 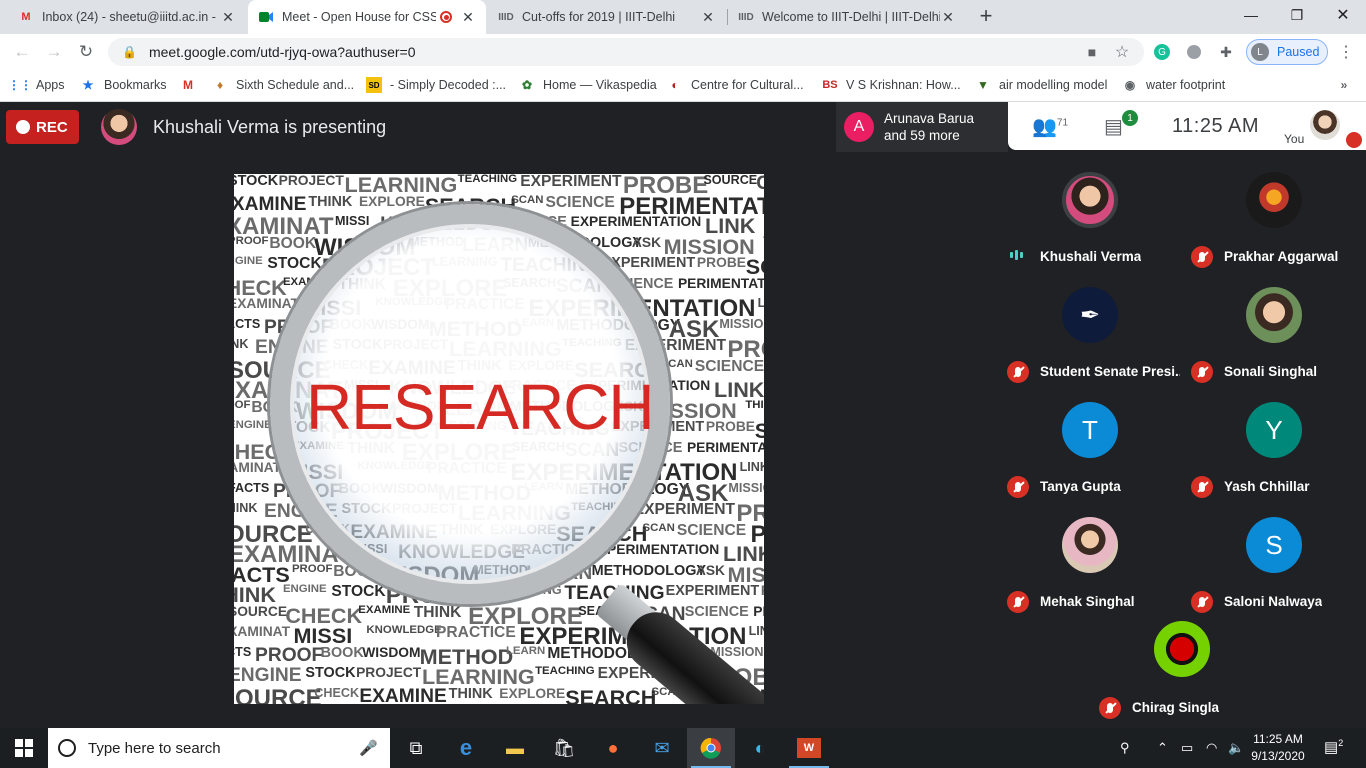 I want to click on reload-button: ↻, so click(x=86, y=52).